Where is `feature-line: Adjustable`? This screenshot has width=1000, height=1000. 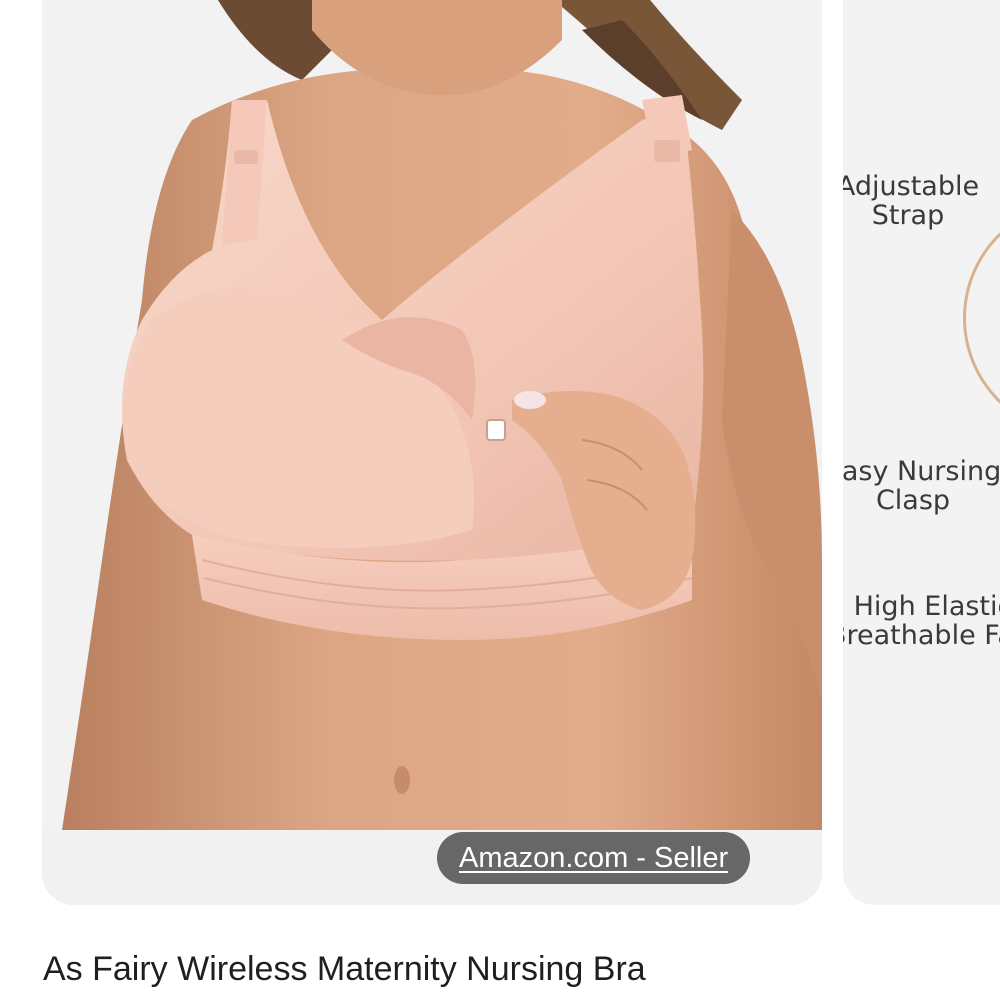
feature-line: Adjustable is located at coordinates (911, 186).